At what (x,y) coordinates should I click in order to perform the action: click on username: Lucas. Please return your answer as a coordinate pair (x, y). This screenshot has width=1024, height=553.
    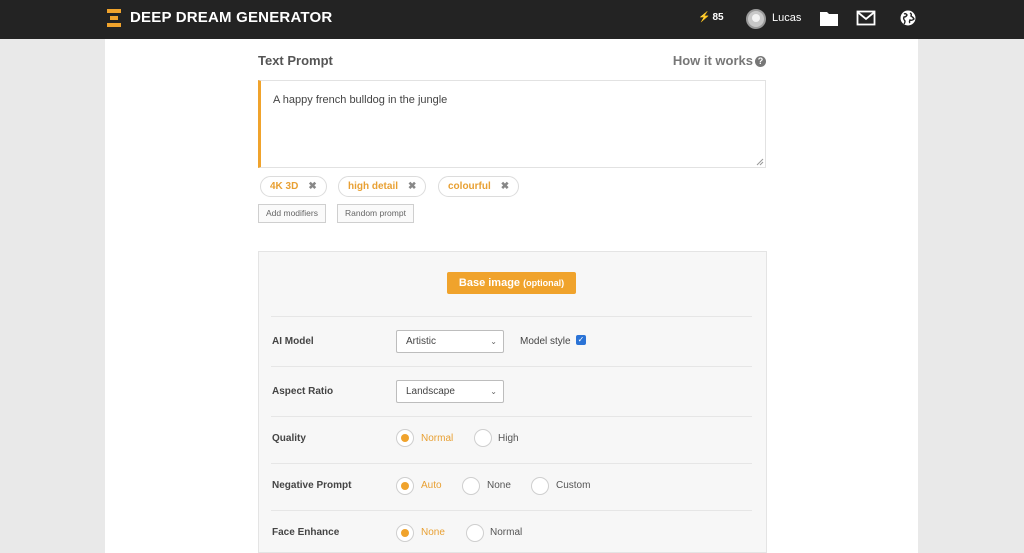
    Looking at the image, I should click on (786, 18).